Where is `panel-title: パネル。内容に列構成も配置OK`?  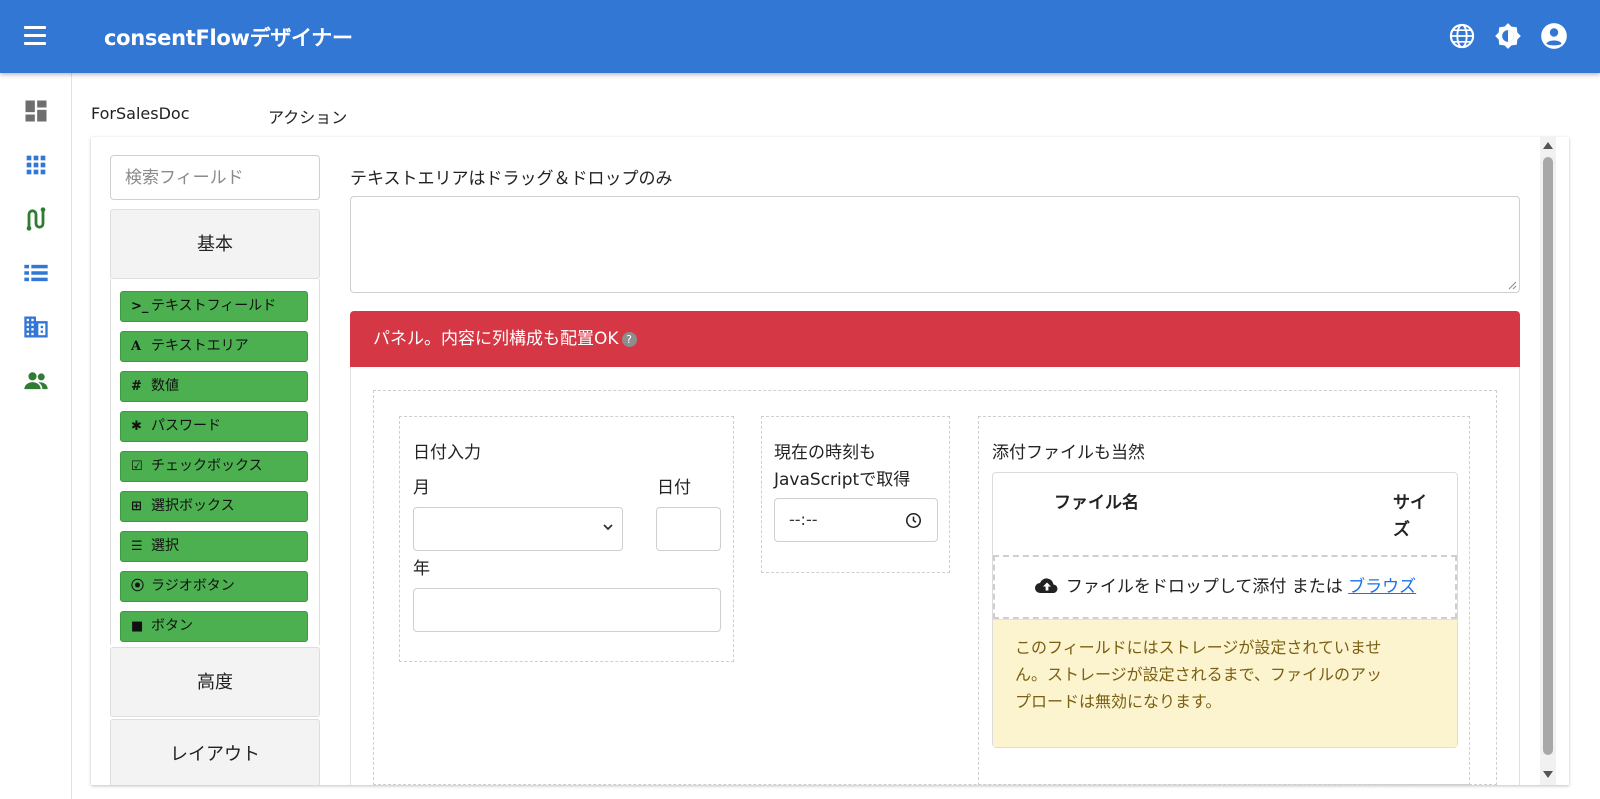 panel-title: パネル。内容に列構成も配置OK is located at coordinates (496, 339).